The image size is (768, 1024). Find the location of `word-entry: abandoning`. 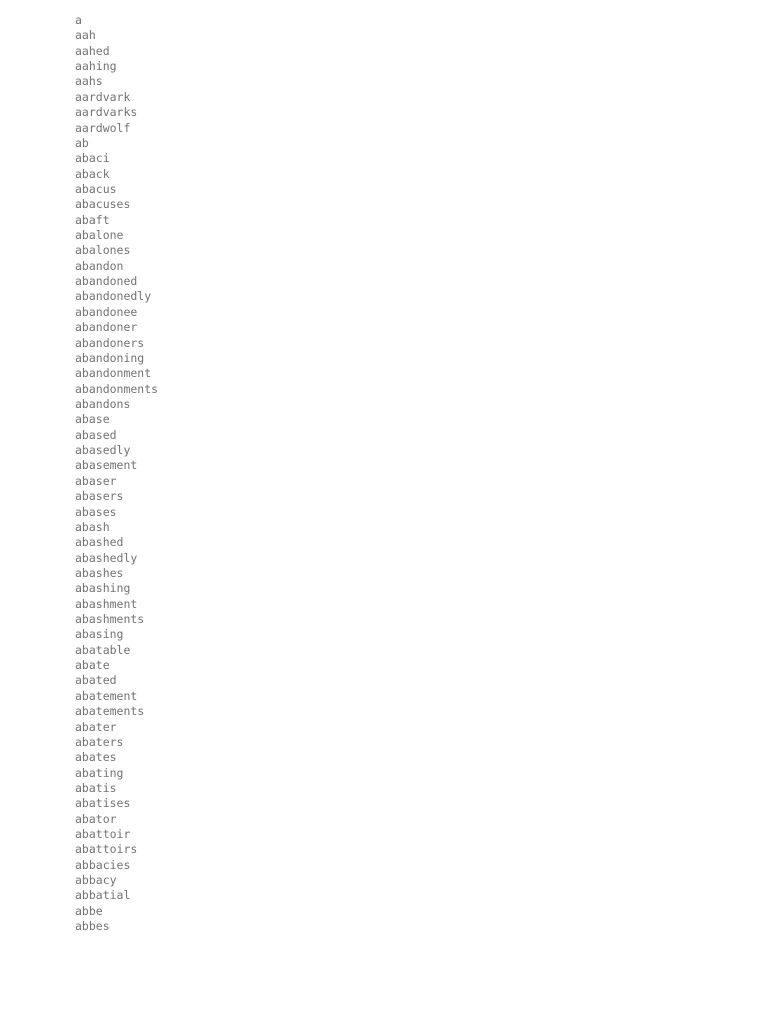

word-entry: abandoning is located at coordinates (110, 357).